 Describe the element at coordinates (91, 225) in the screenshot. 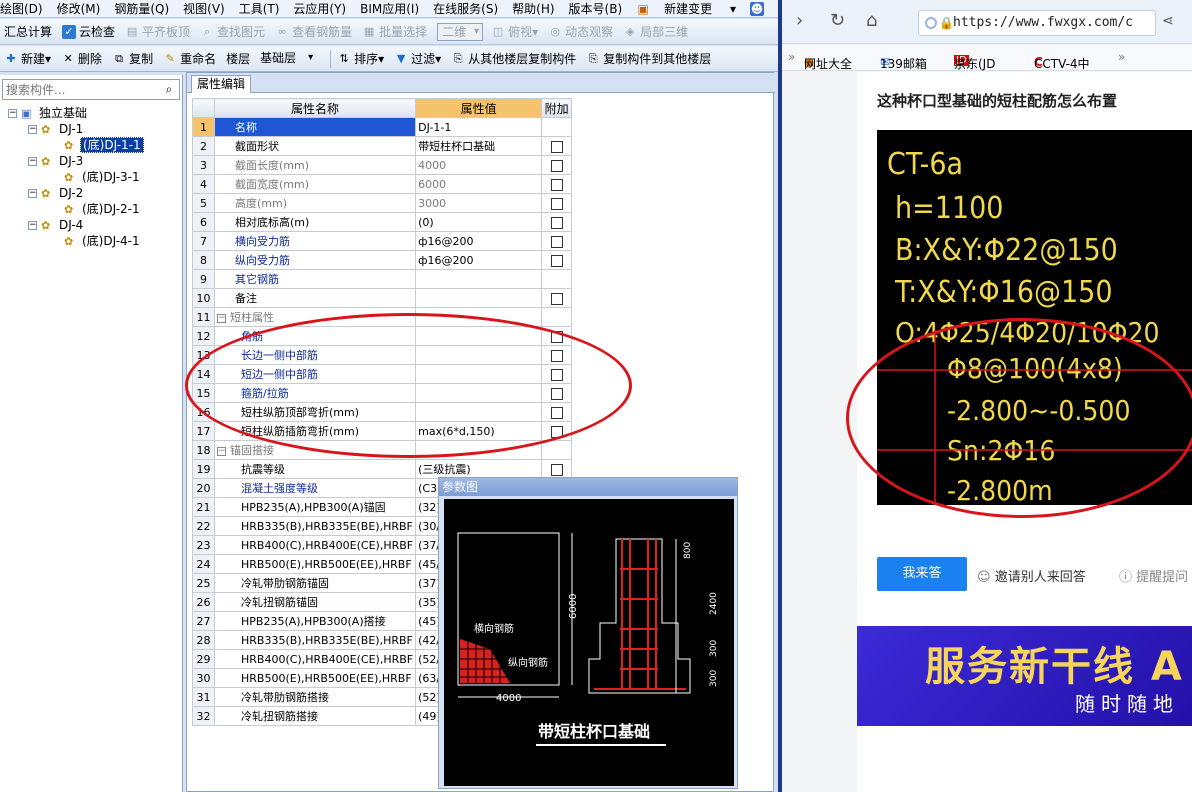

I see `tree-group: − ✿ DJ-4` at that location.